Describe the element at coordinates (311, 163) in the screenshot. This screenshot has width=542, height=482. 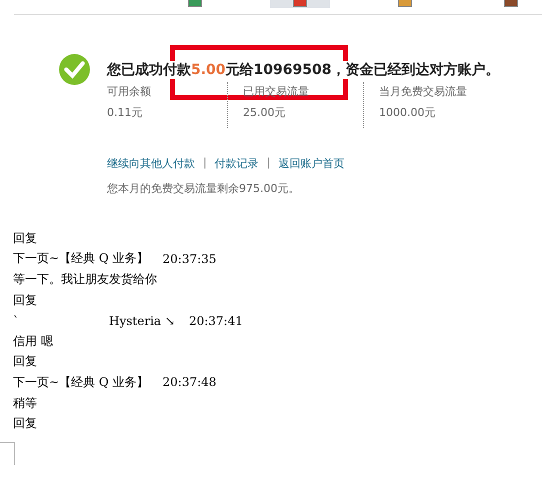
I see `link: 返回账户首页` at that location.